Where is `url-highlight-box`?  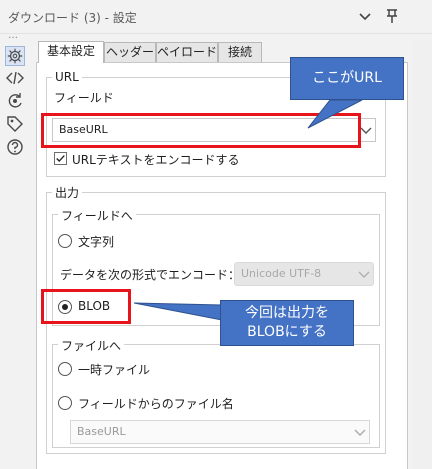
url-highlight-box is located at coordinates (201, 130).